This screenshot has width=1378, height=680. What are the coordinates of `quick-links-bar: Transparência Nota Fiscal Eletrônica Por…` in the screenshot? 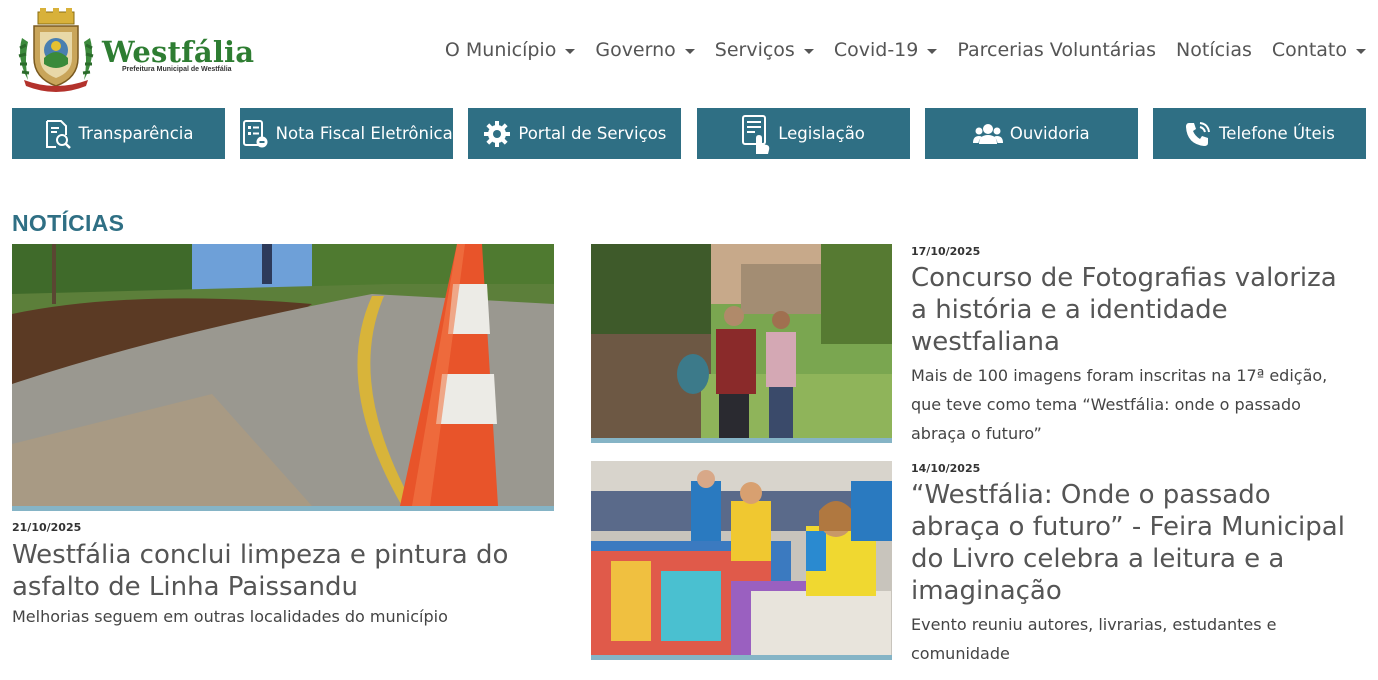 It's located at (689, 133).